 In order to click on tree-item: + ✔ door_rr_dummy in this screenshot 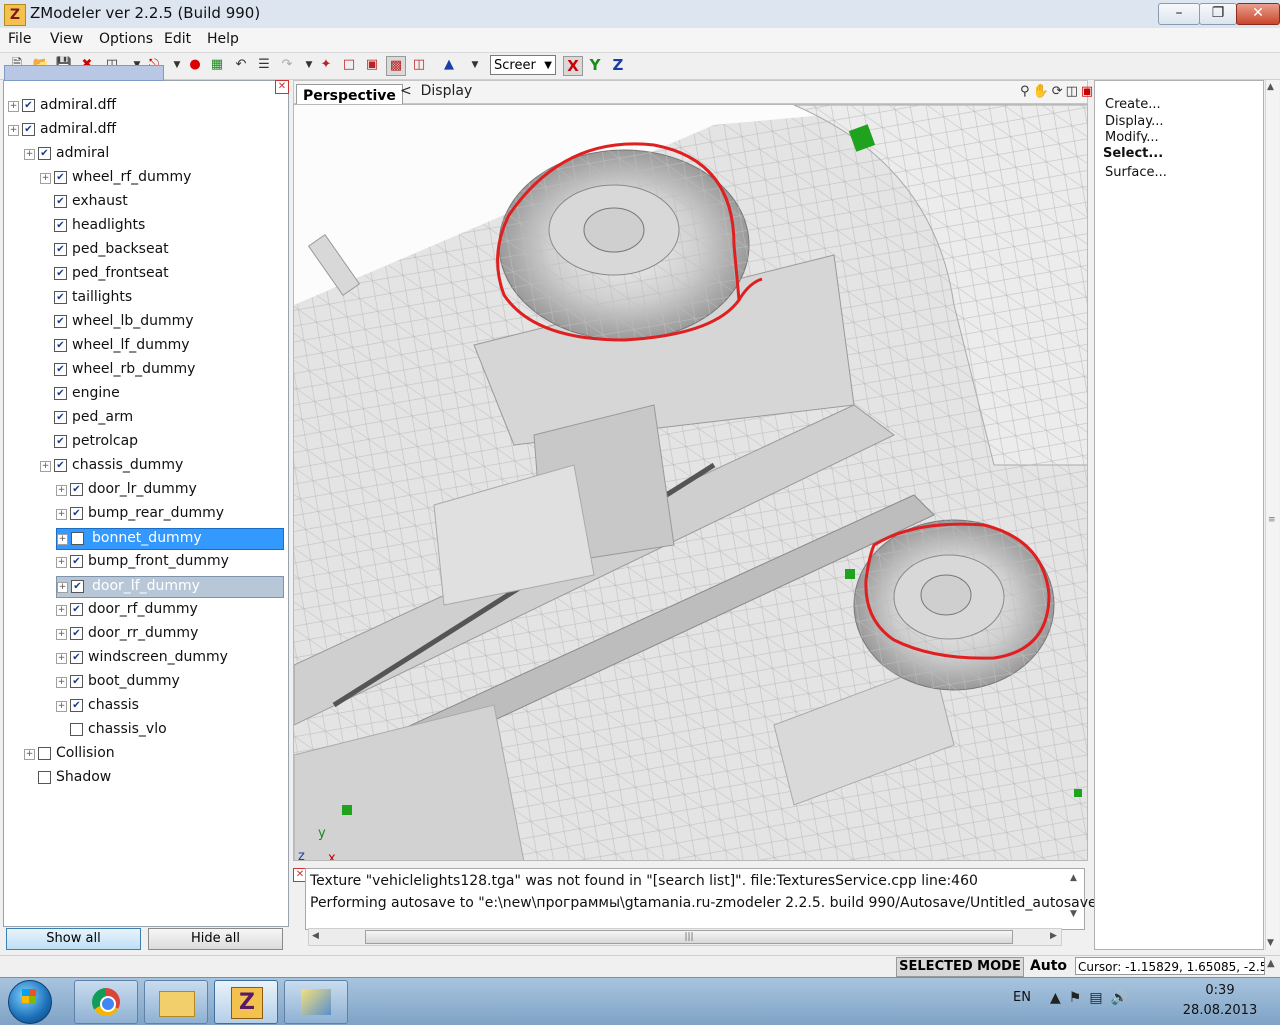, I will do `click(168, 635)`.